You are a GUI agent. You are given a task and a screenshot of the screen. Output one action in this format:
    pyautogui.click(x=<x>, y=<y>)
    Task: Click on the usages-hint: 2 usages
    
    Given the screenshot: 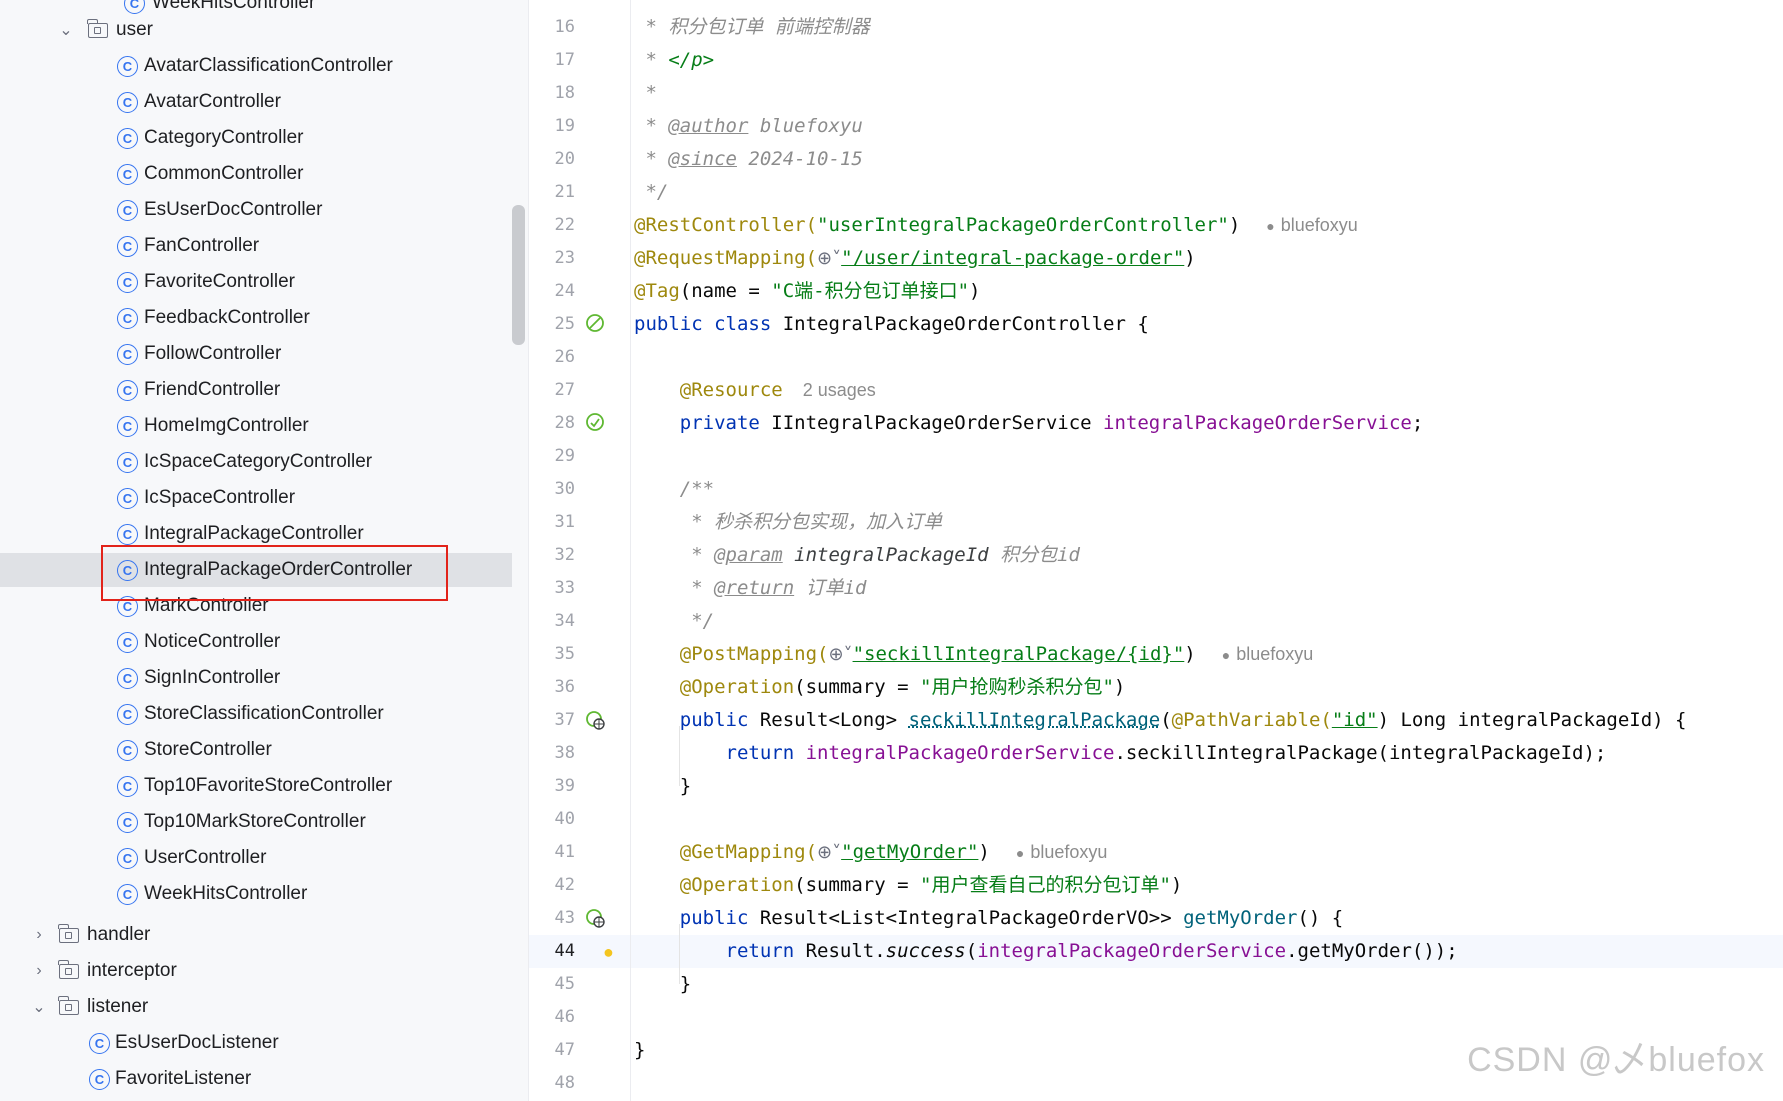 What is the action you would take?
    pyautogui.click(x=839, y=390)
    